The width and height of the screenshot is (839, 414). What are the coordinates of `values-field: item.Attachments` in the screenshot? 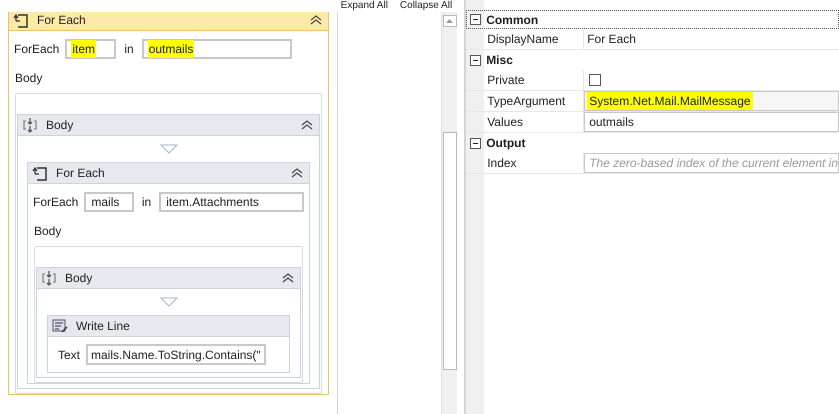 It's located at (231, 202).